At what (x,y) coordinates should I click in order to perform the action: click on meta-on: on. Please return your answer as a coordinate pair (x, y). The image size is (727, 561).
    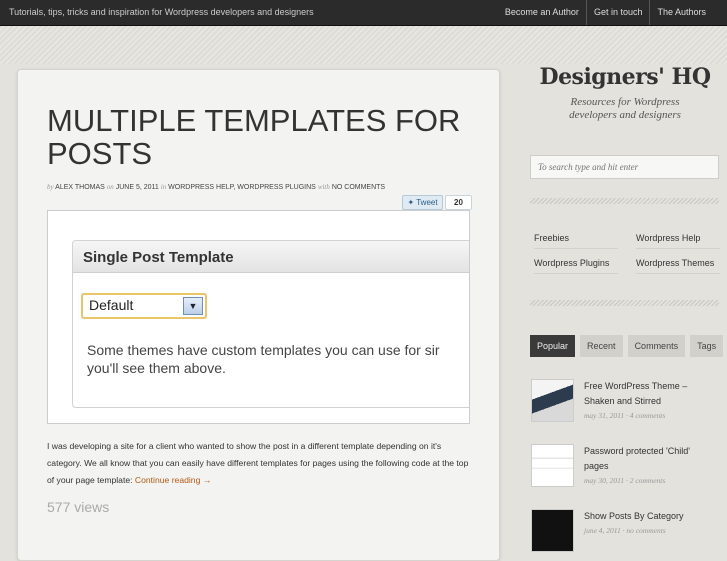
    Looking at the image, I should click on (110, 187).